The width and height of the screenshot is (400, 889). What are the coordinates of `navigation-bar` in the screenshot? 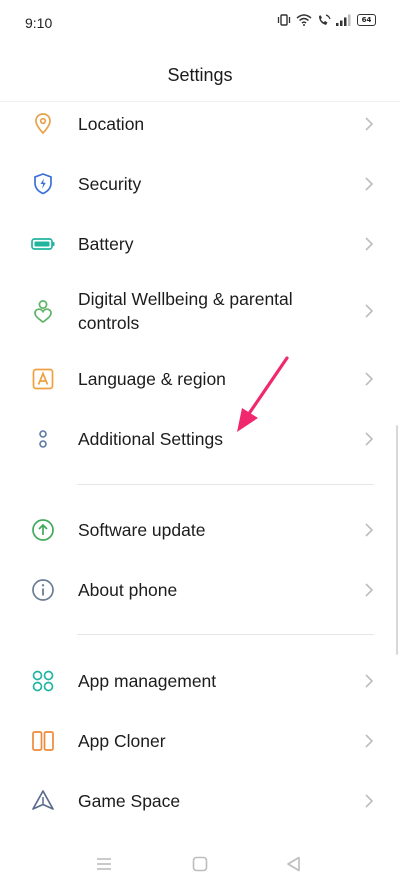 It's located at (200, 864).